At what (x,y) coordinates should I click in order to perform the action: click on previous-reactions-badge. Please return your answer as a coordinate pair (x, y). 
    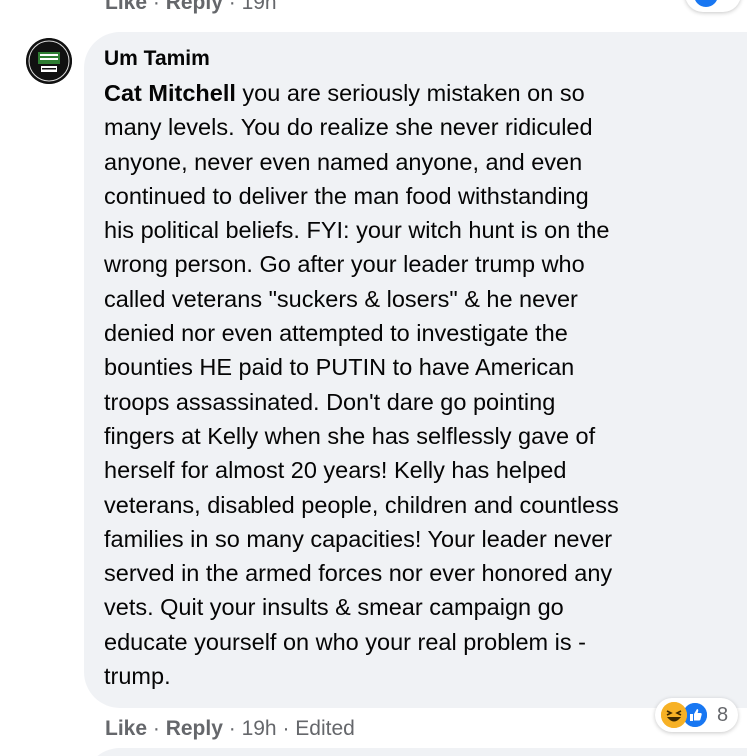
    Looking at the image, I should click on (713, 6).